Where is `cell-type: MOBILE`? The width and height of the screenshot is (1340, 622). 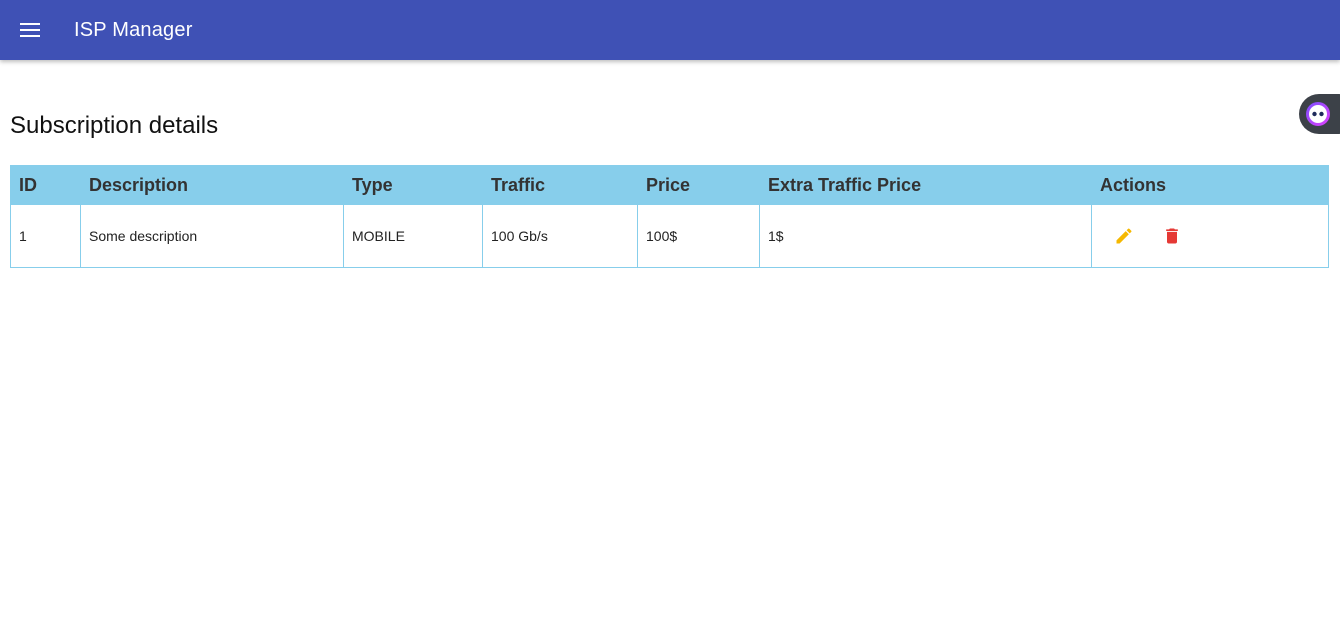 cell-type: MOBILE is located at coordinates (413, 236).